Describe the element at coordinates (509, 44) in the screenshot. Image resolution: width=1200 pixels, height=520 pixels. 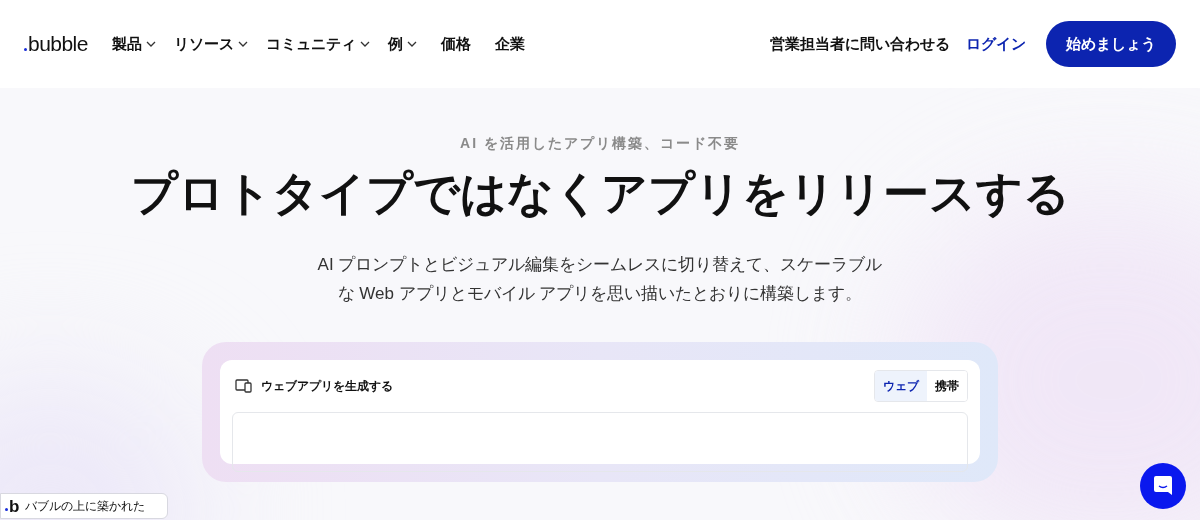
I see `nav-link: 企業` at that location.